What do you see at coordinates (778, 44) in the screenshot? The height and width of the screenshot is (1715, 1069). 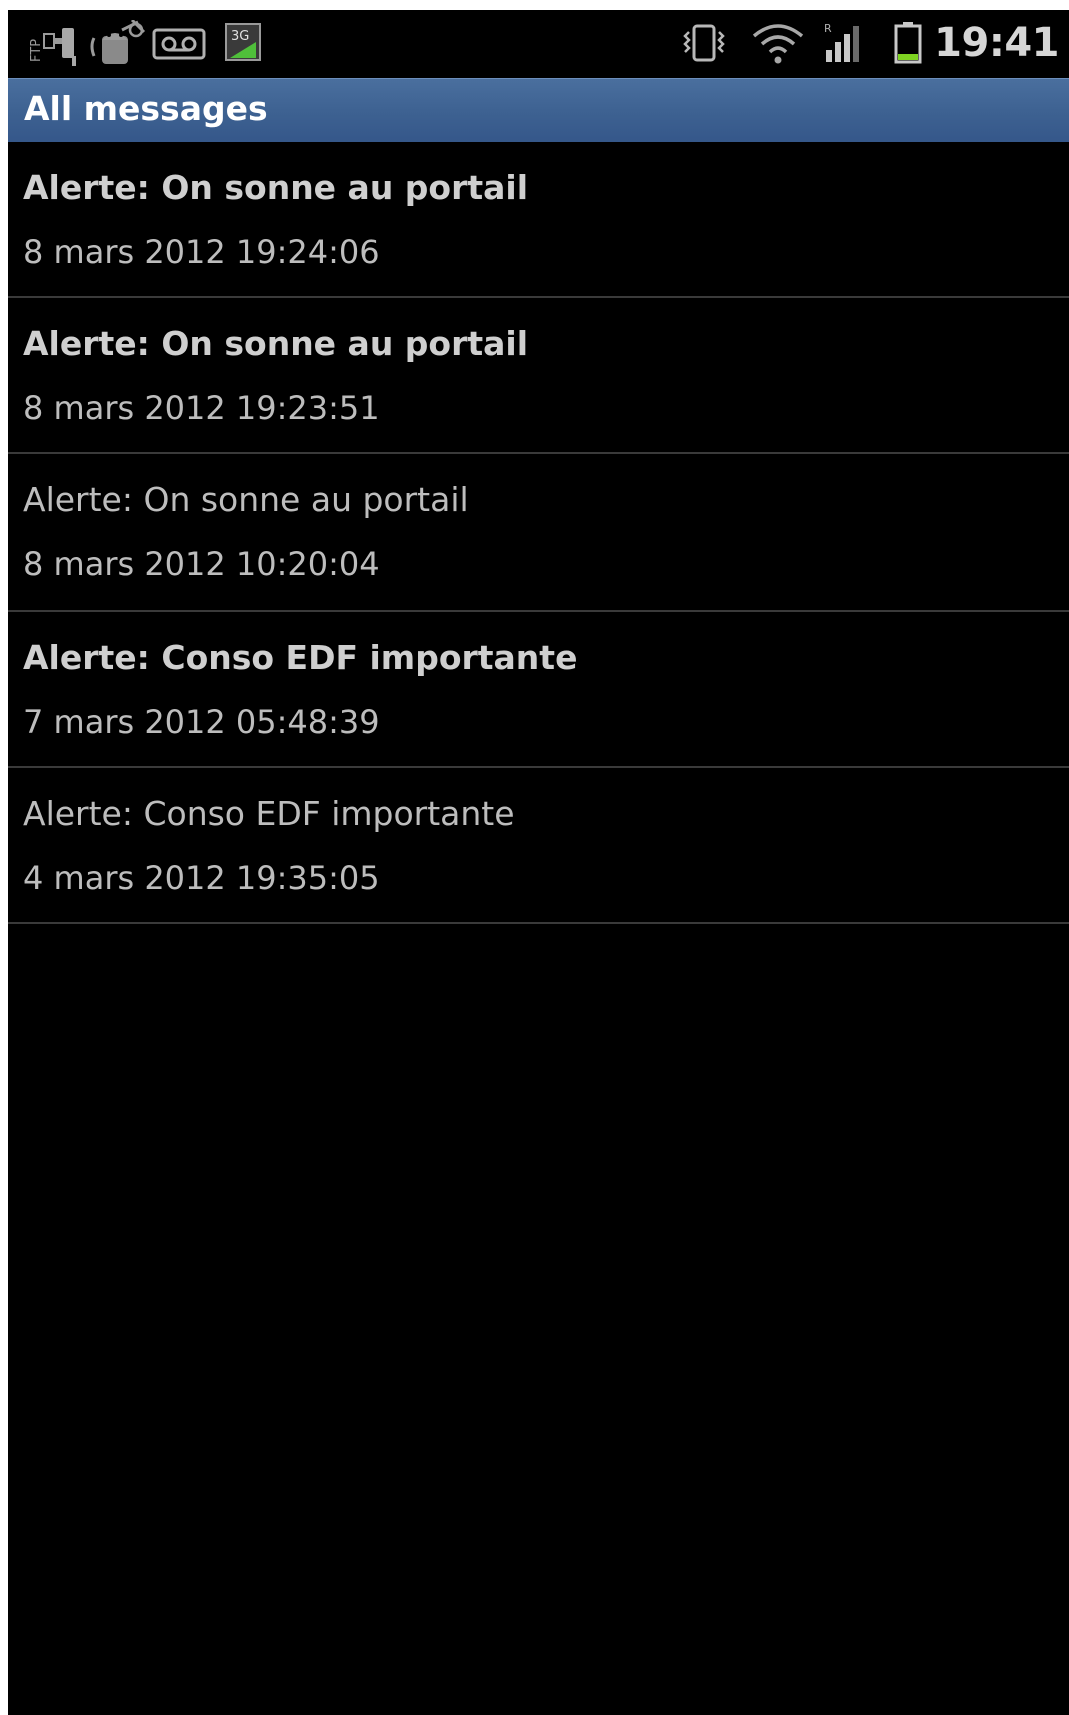 I see `wifi-icon` at bounding box center [778, 44].